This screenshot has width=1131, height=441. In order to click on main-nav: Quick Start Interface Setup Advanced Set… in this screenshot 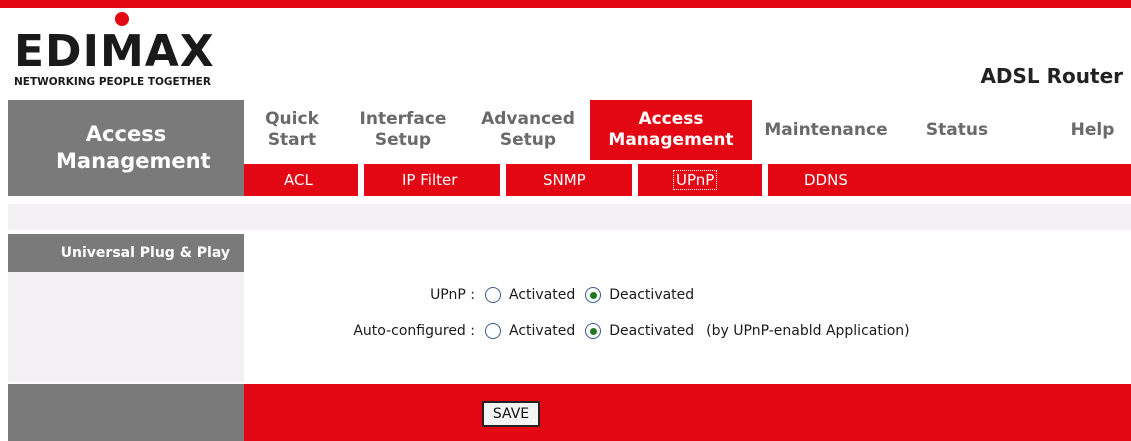, I will do `click(687, 130)`.